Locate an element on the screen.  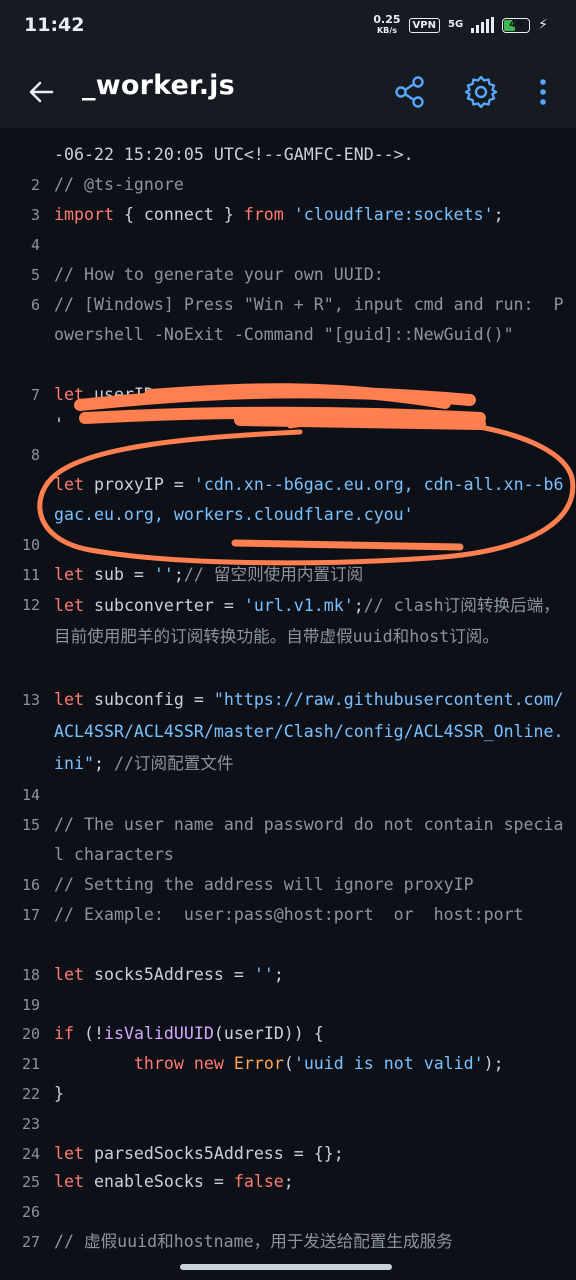
code-line: 18 let socks5Address = ''; is located at coordinates (288, 975).